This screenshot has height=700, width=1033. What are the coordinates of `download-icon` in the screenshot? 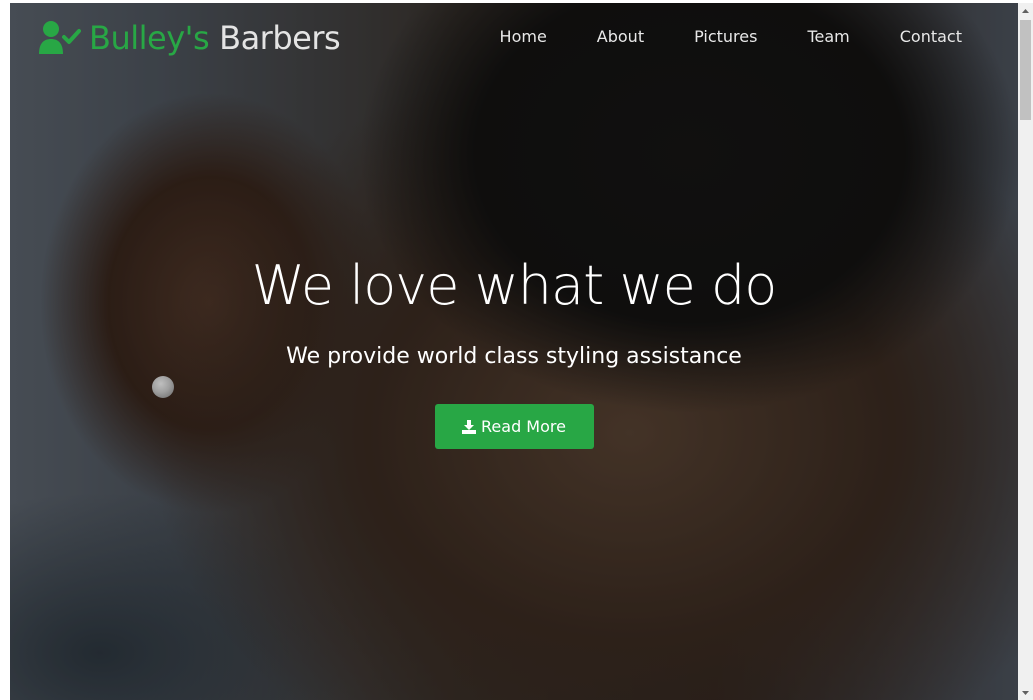 It's located at (469, 426).